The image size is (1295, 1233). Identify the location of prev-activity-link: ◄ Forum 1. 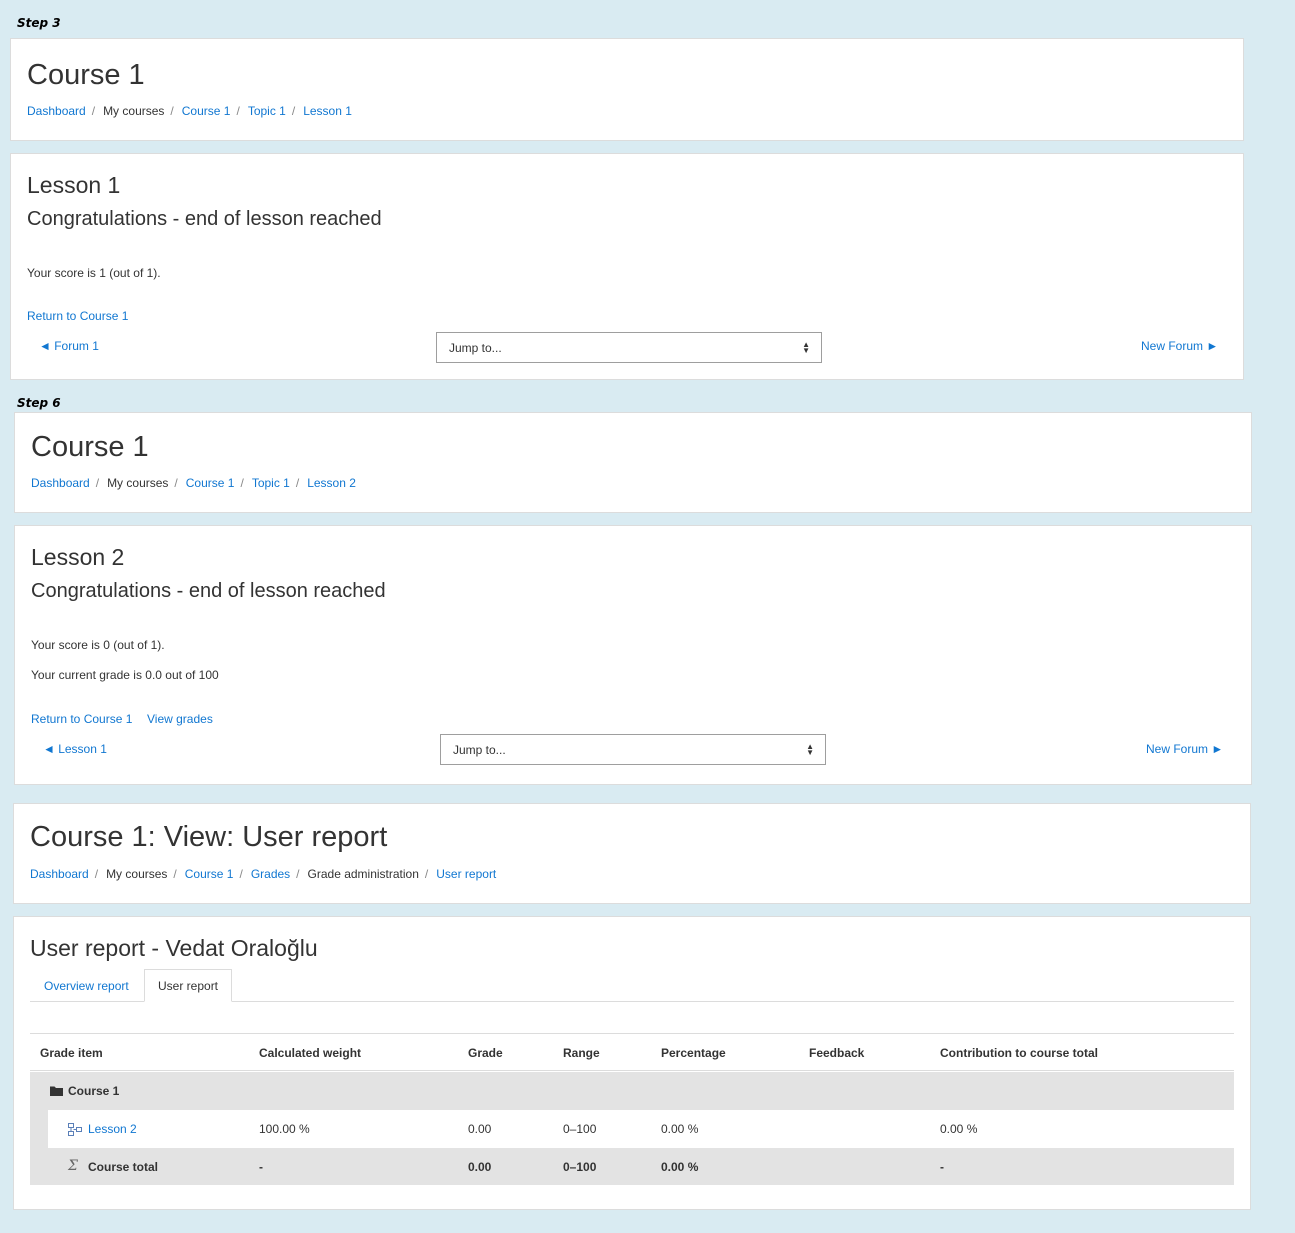
(69, 346).